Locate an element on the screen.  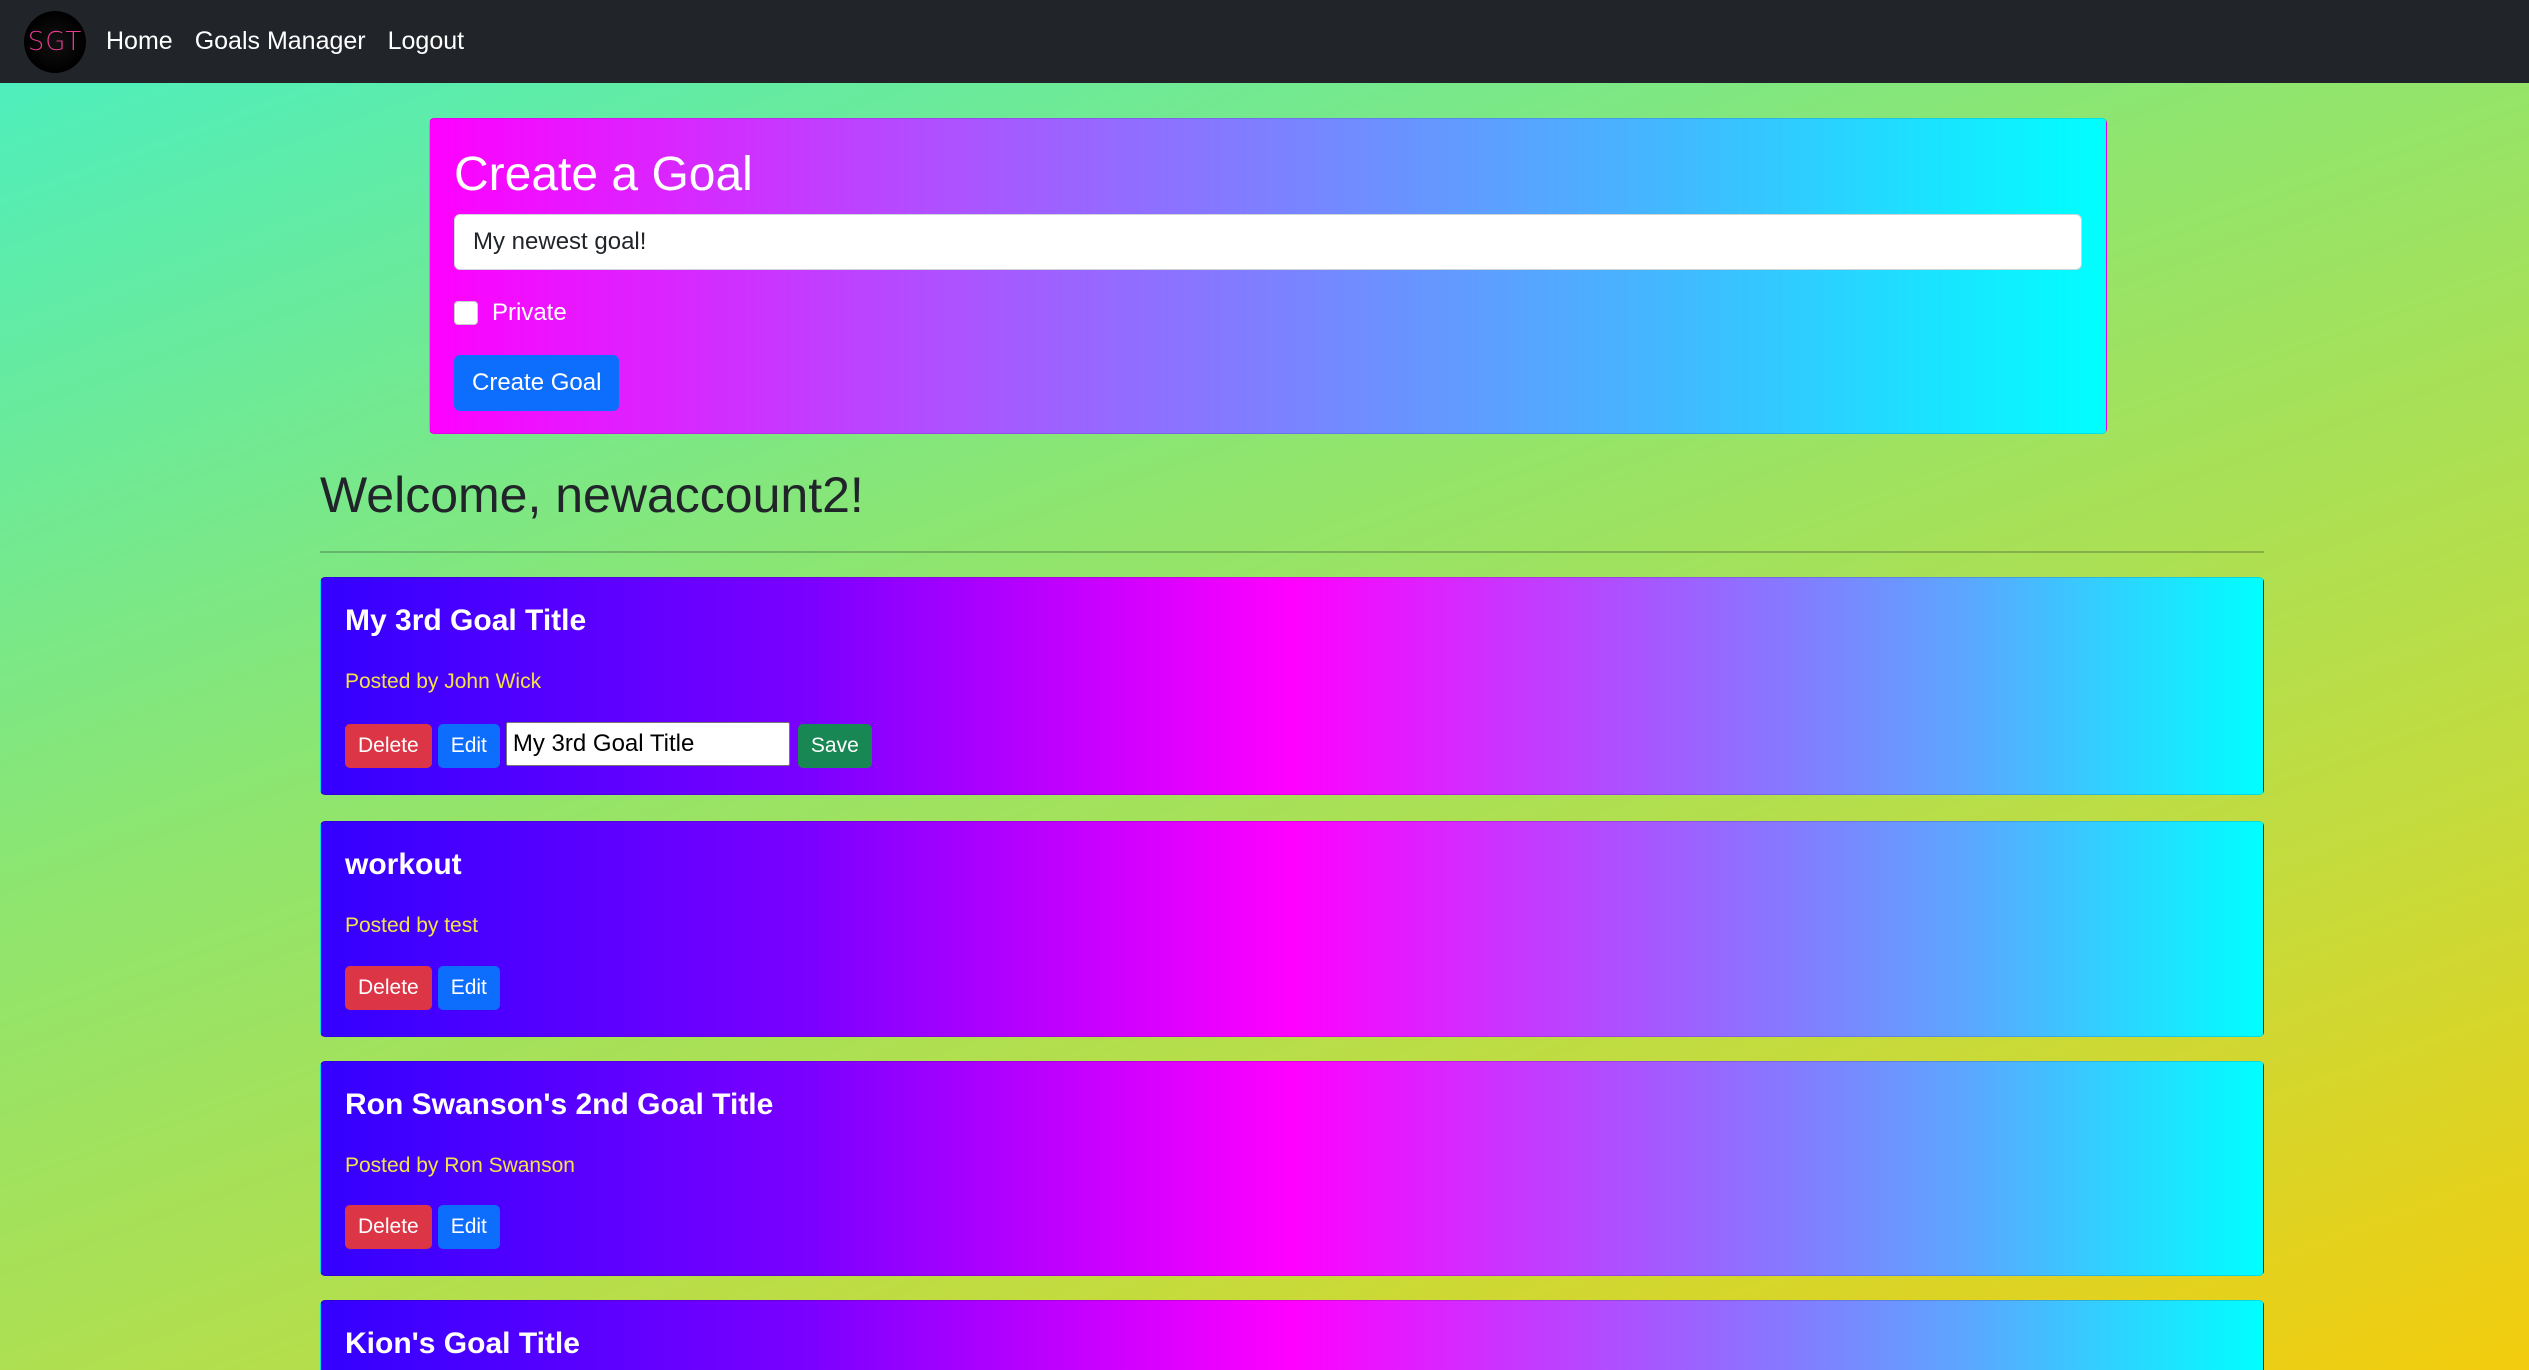
divider is located at coordinates (1292, 552).